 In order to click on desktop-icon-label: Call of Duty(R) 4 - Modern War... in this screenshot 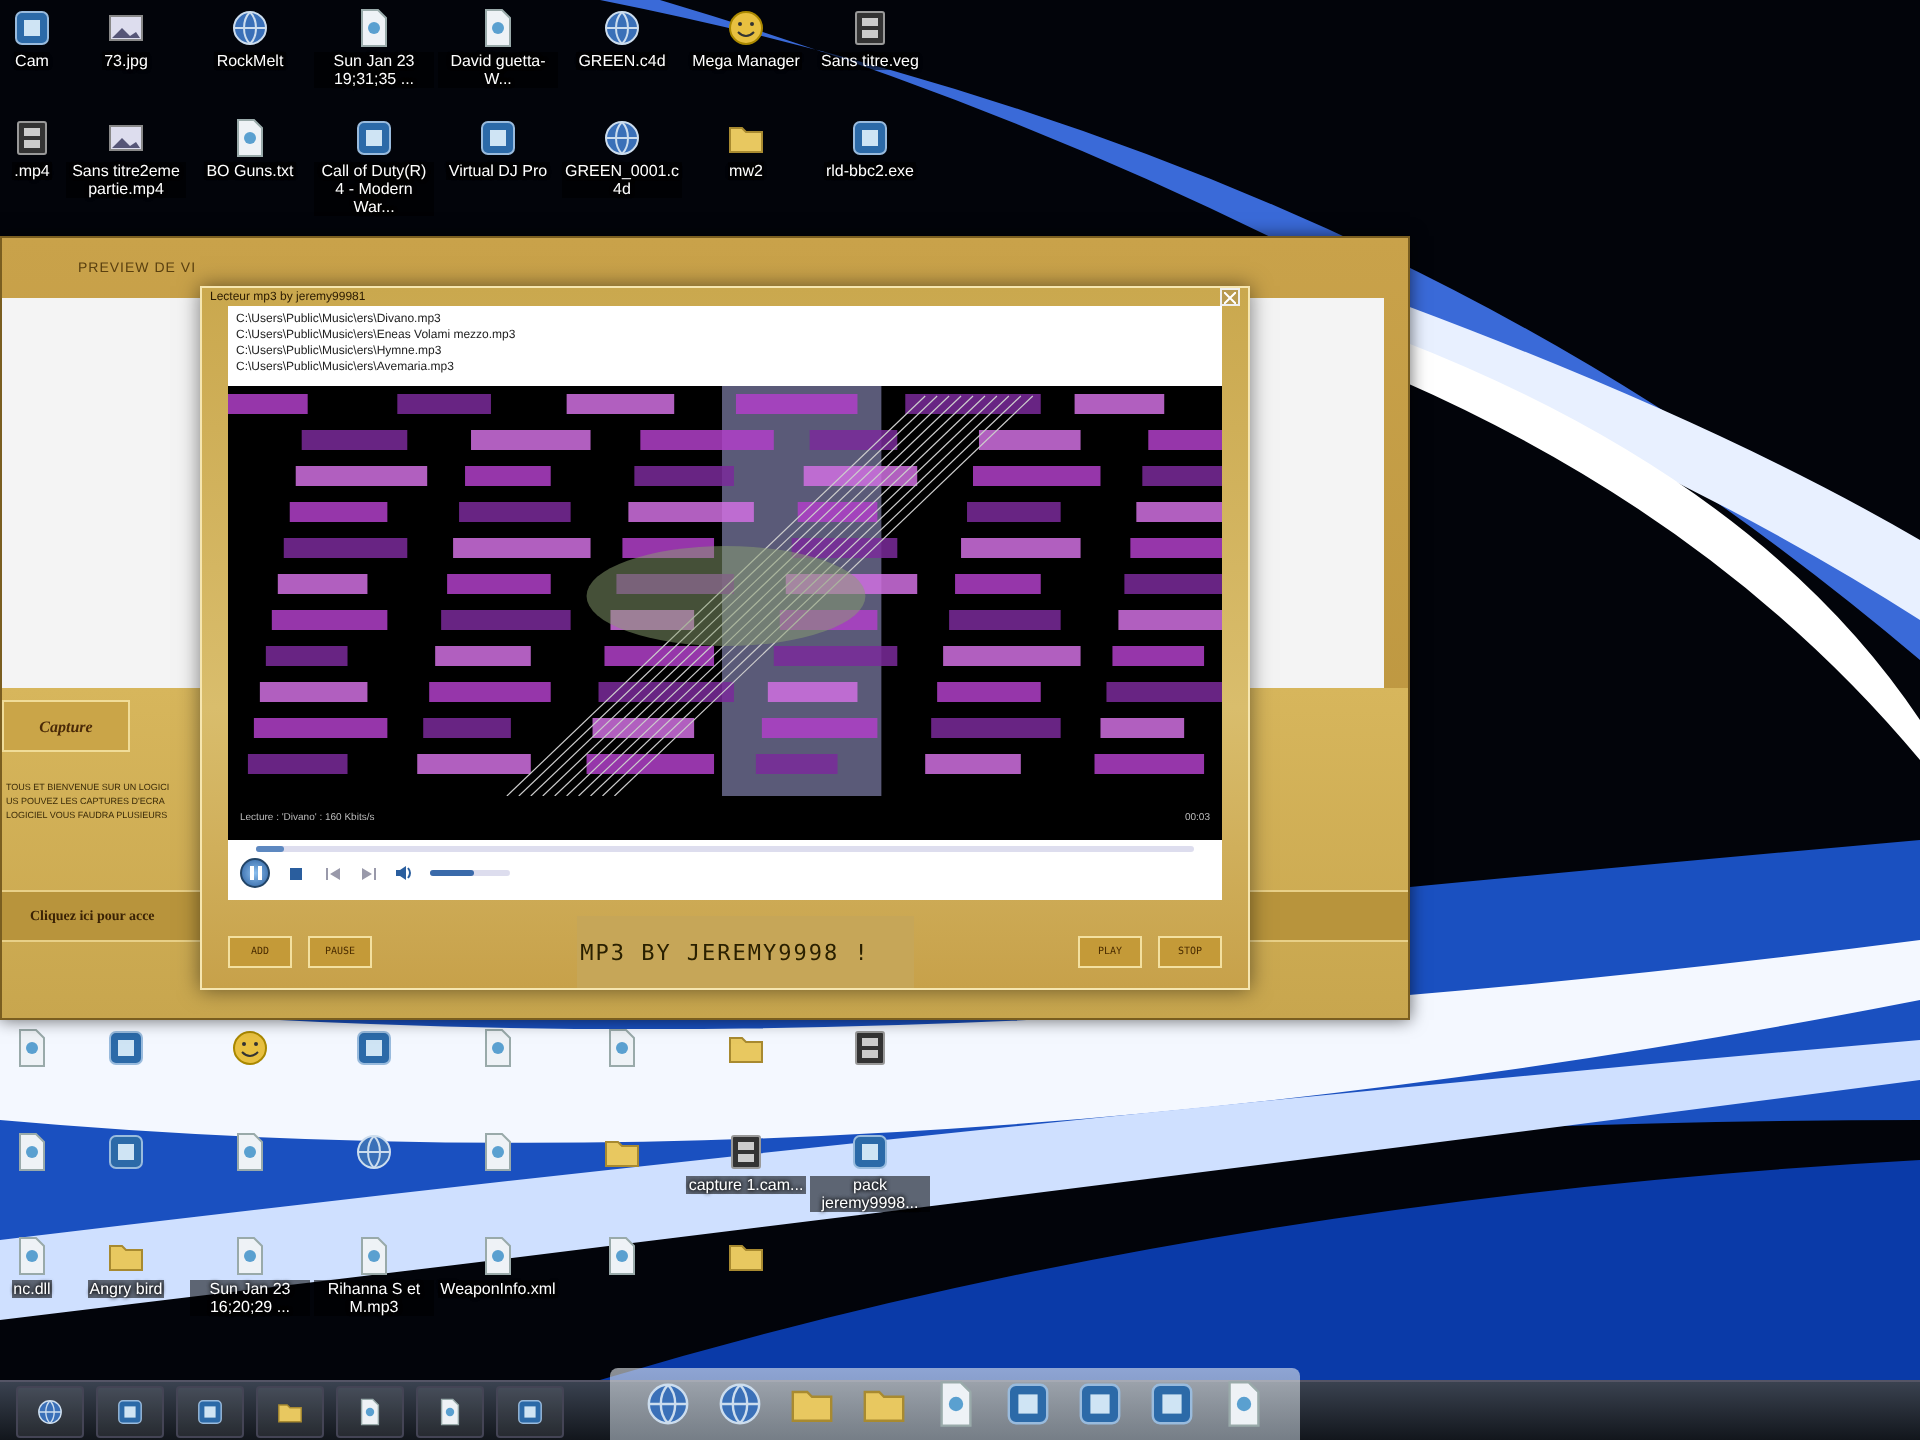, I will do `click(374, 189)`.